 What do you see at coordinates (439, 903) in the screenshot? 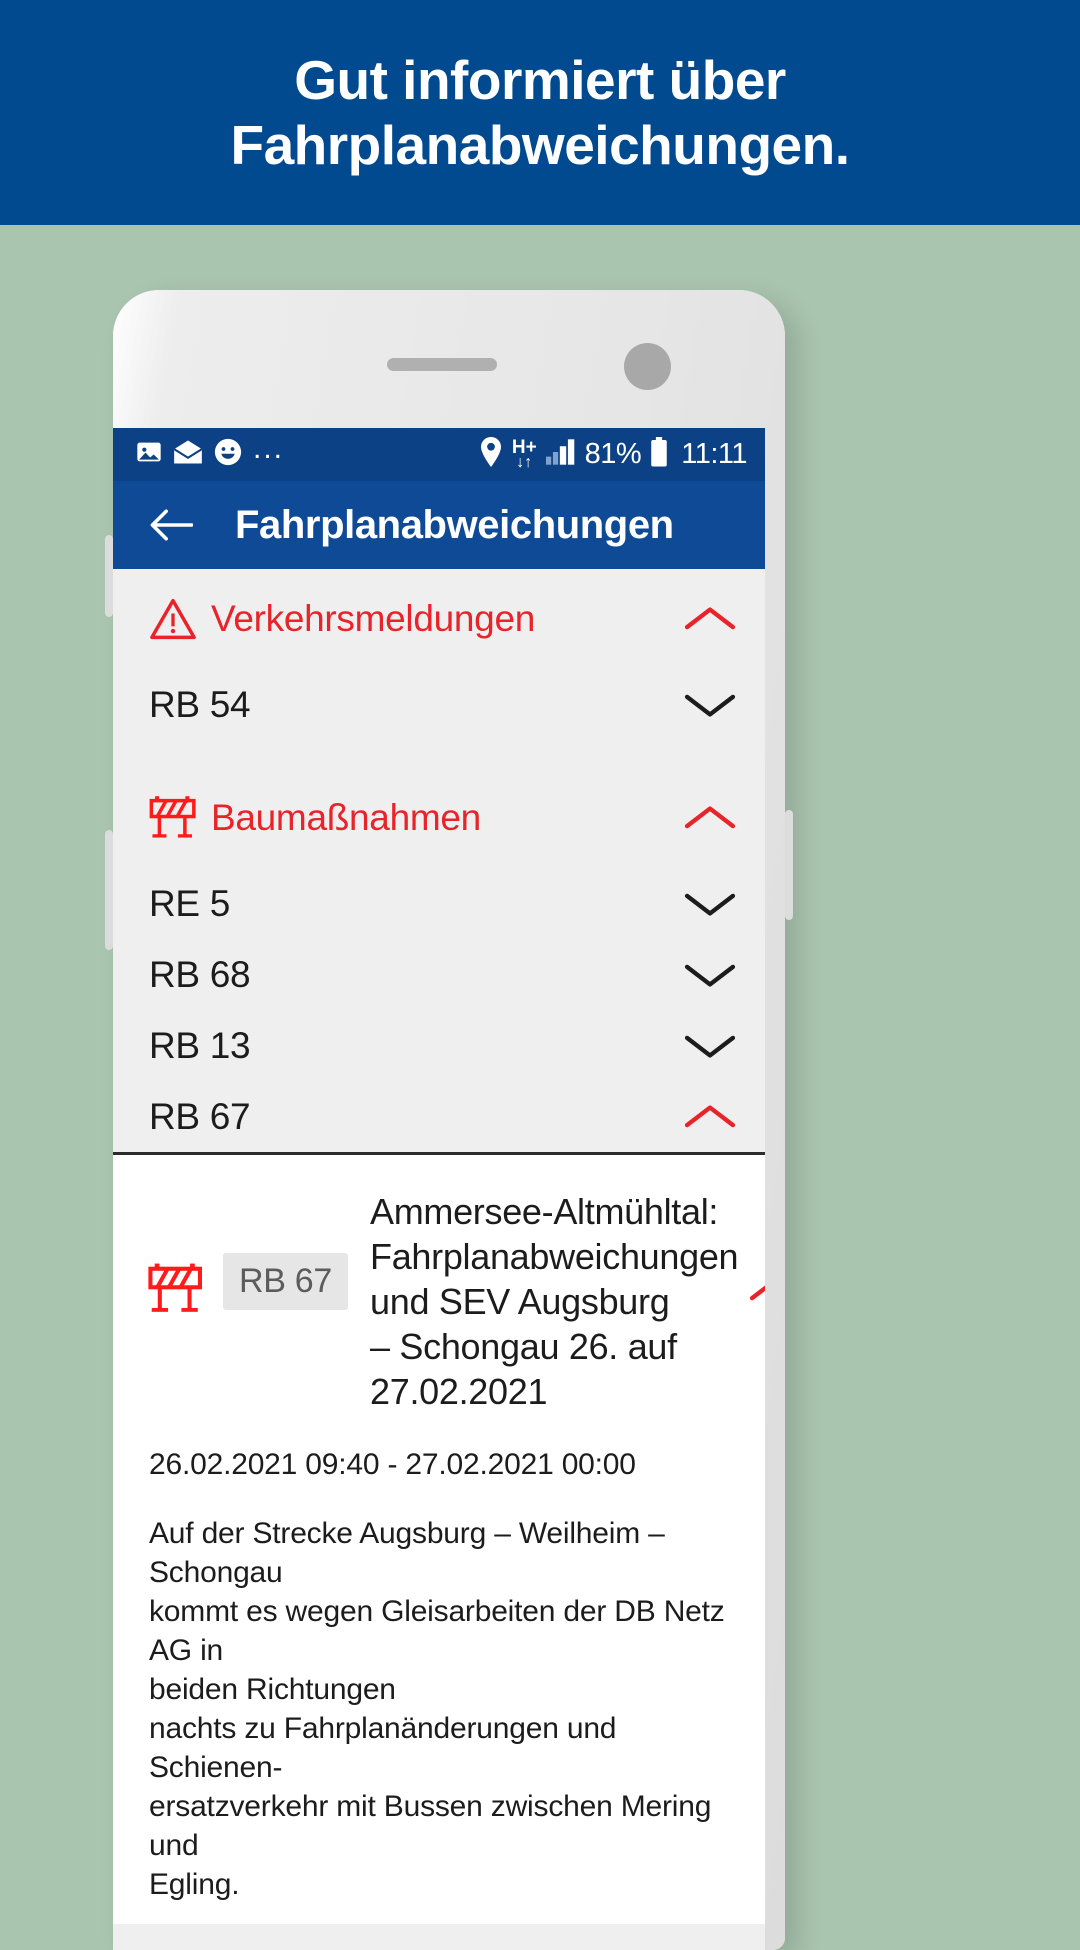
I see `route-row-re5: RE 5` at bounding box center [439, 903].